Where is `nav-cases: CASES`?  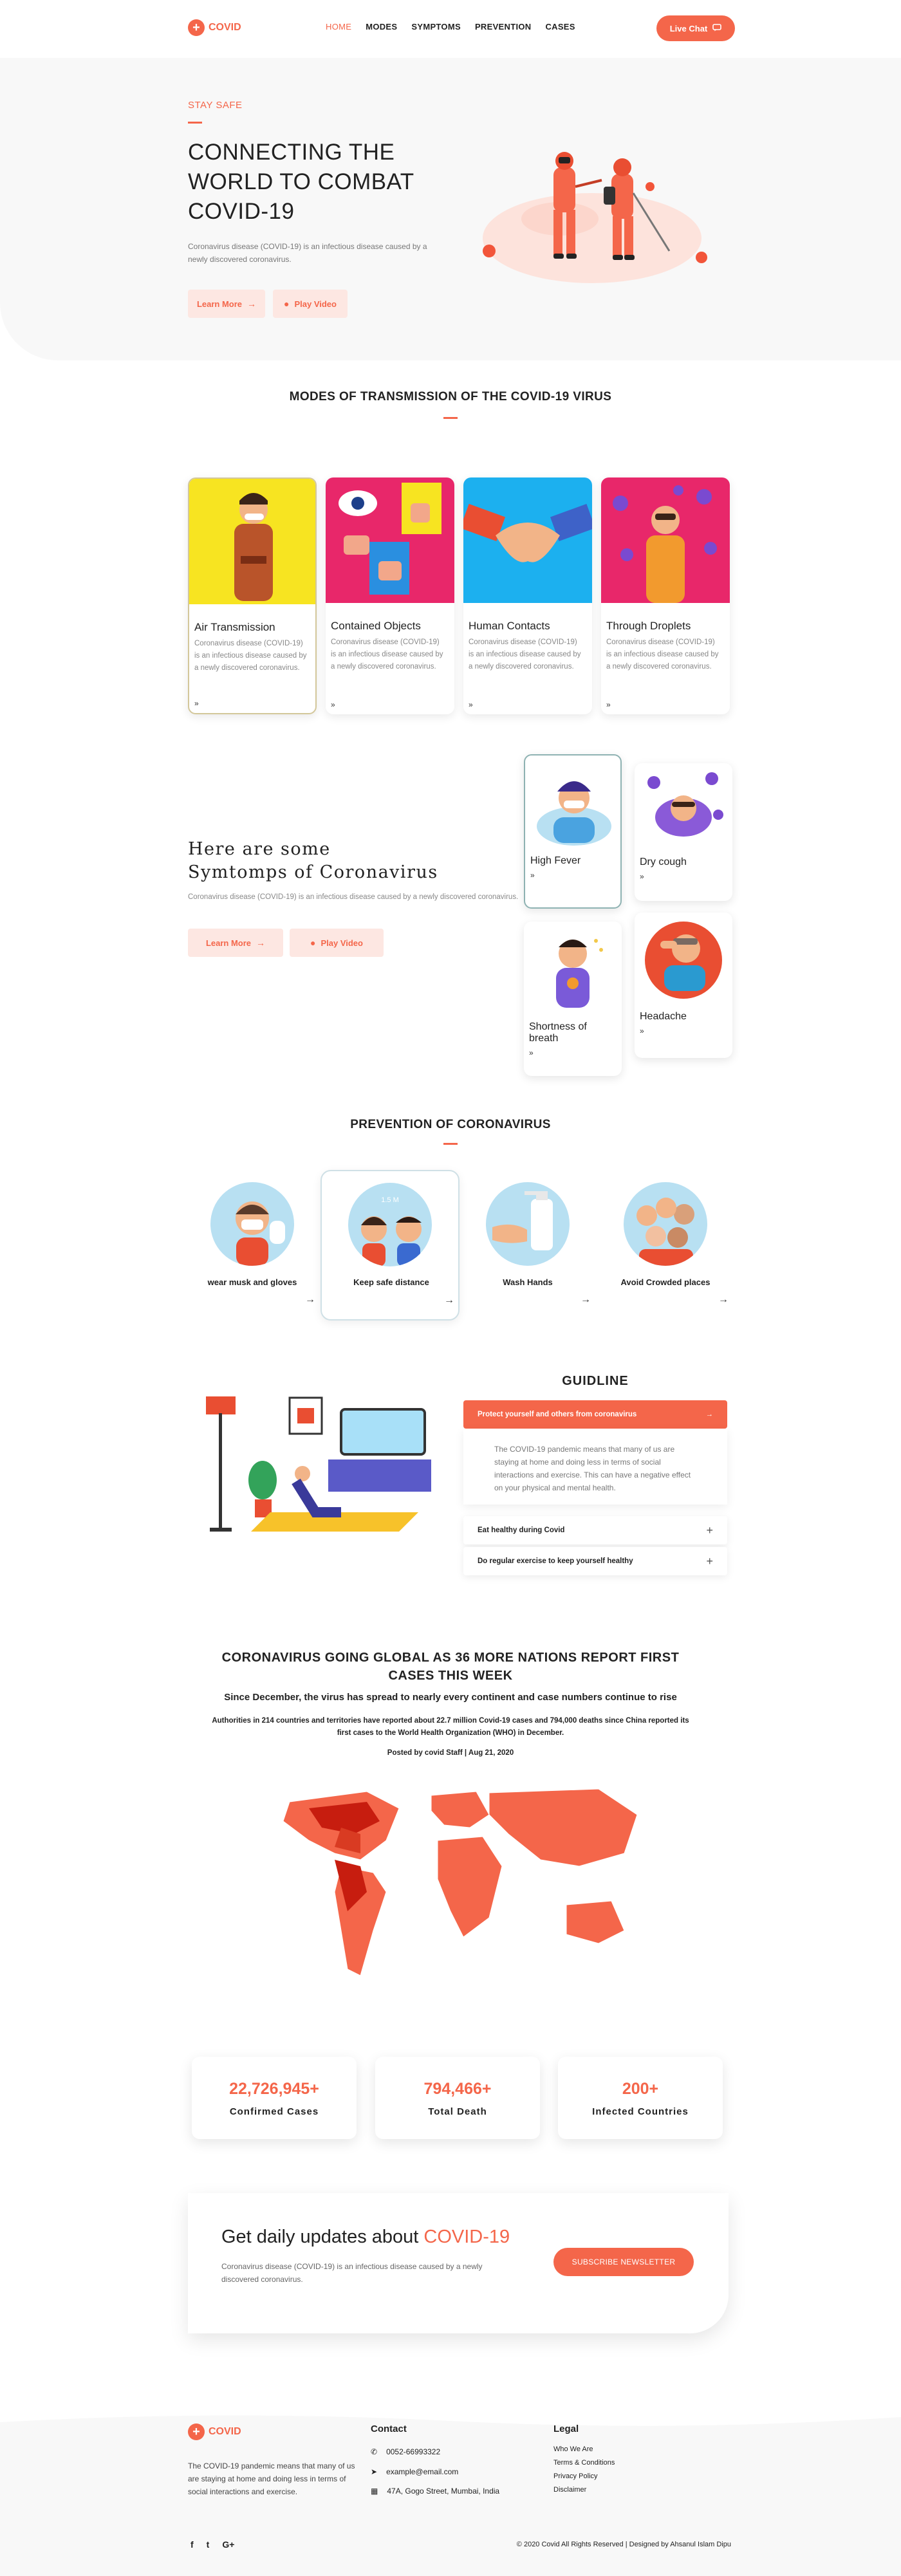
nav-cases: CASES is located at coordinates (560, 27).